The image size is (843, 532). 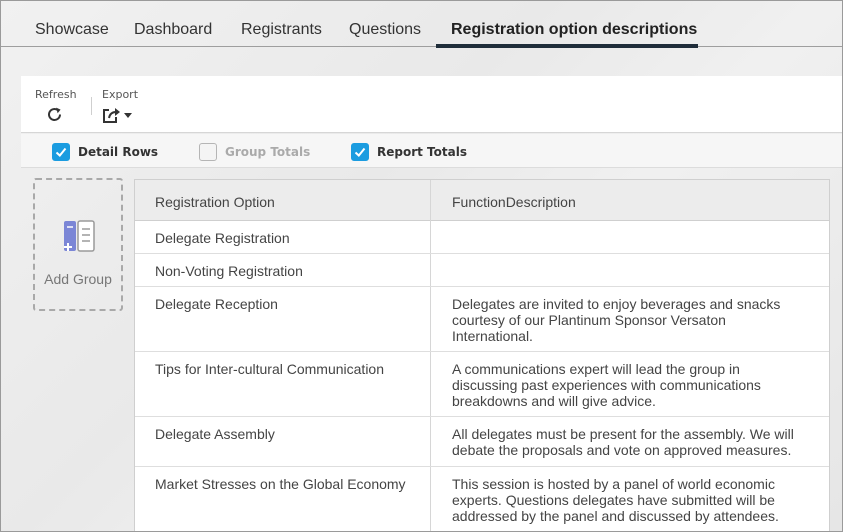 I want to click on toolbar-divider, so click(x=91, y=106).